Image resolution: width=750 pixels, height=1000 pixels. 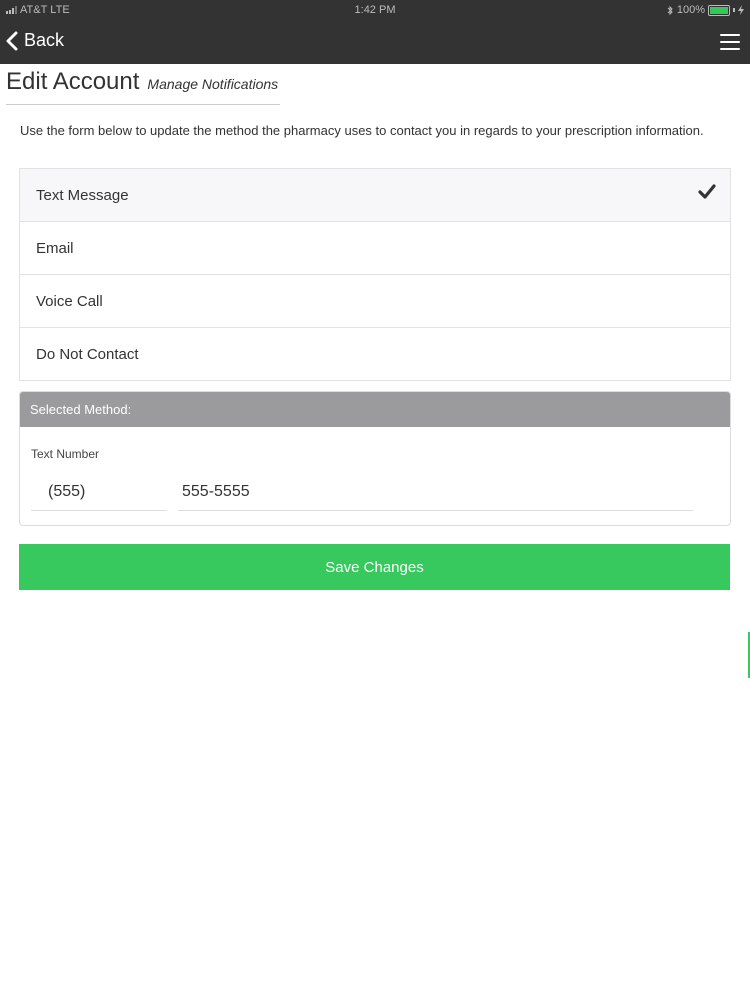 I want to click on battery-fill, so click(x=719, y=10).